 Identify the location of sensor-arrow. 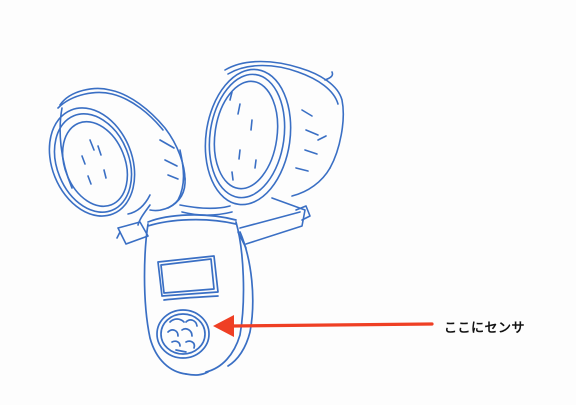
(323, 326).